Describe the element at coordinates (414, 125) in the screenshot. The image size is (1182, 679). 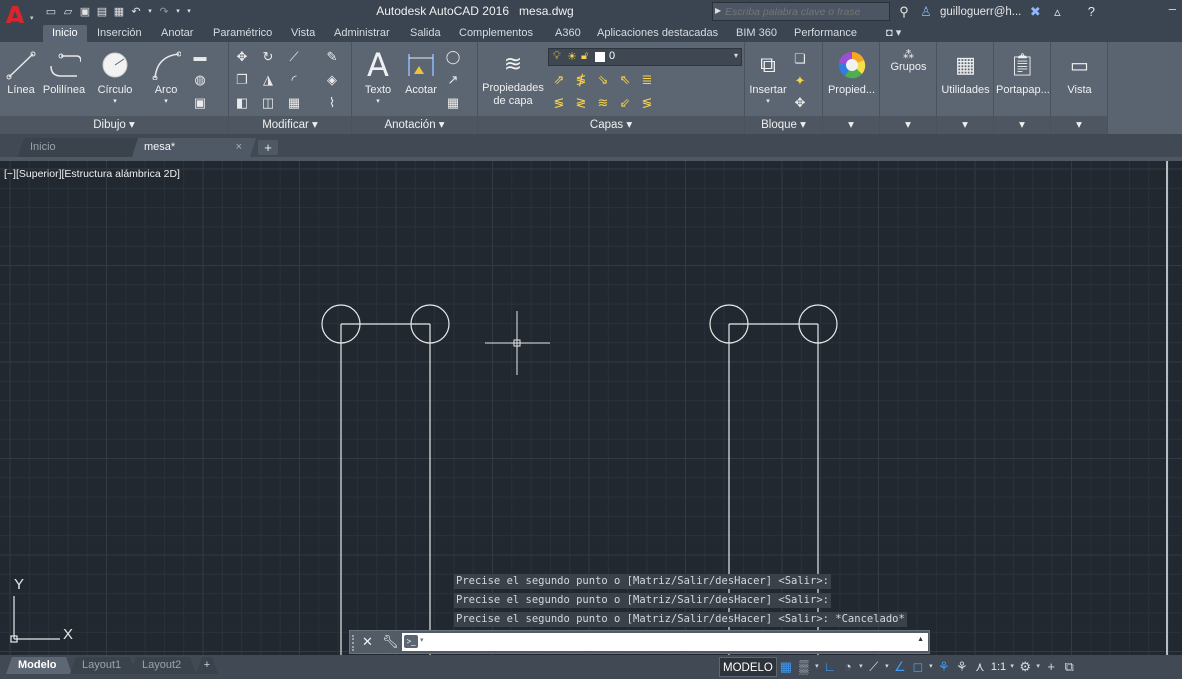
I see `panel-title-anotacion: Anotación ▾` at that location.